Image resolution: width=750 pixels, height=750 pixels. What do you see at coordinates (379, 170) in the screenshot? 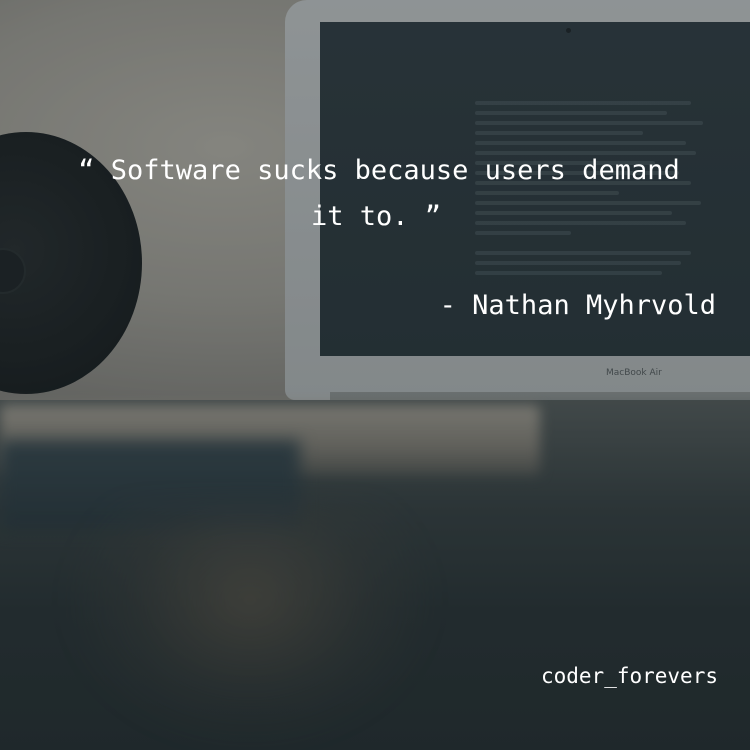
I see `quote-line-1: “ Software sucks because users demand` at bounding box center [379, 170].